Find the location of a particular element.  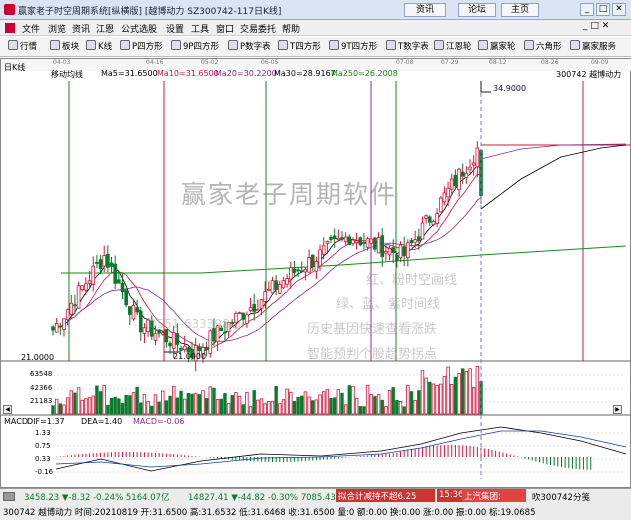

date-label: 08-12 is located at coordinates (498, 62).